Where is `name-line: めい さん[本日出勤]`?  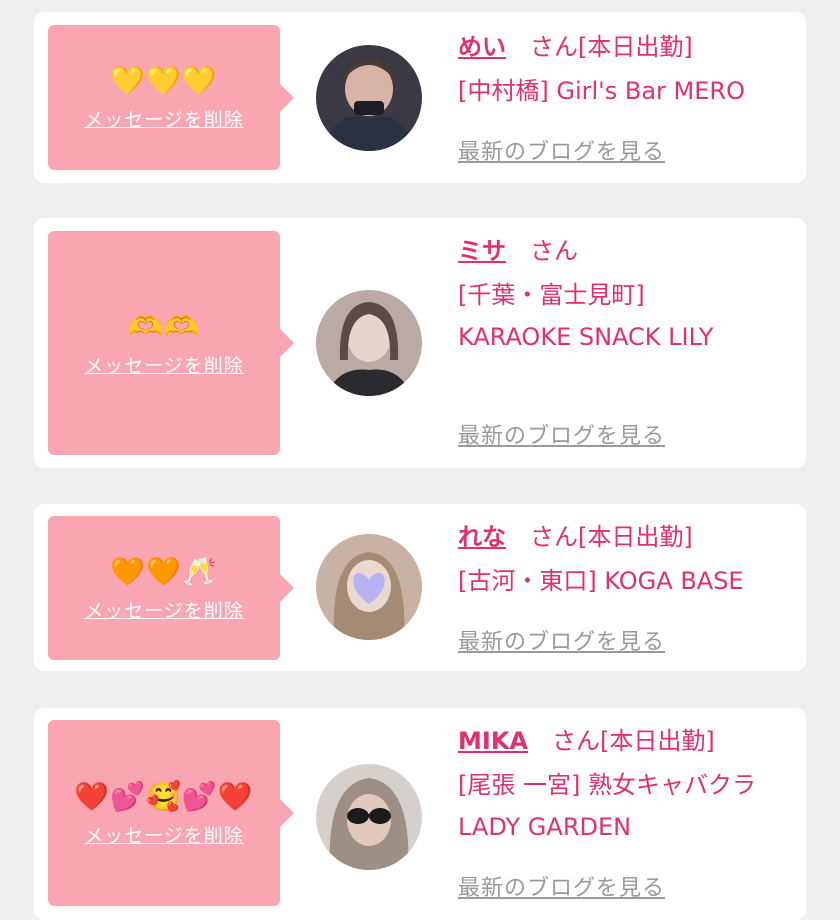 name-line: めい さん[本日出勤] is located at coordinates (627, 47).